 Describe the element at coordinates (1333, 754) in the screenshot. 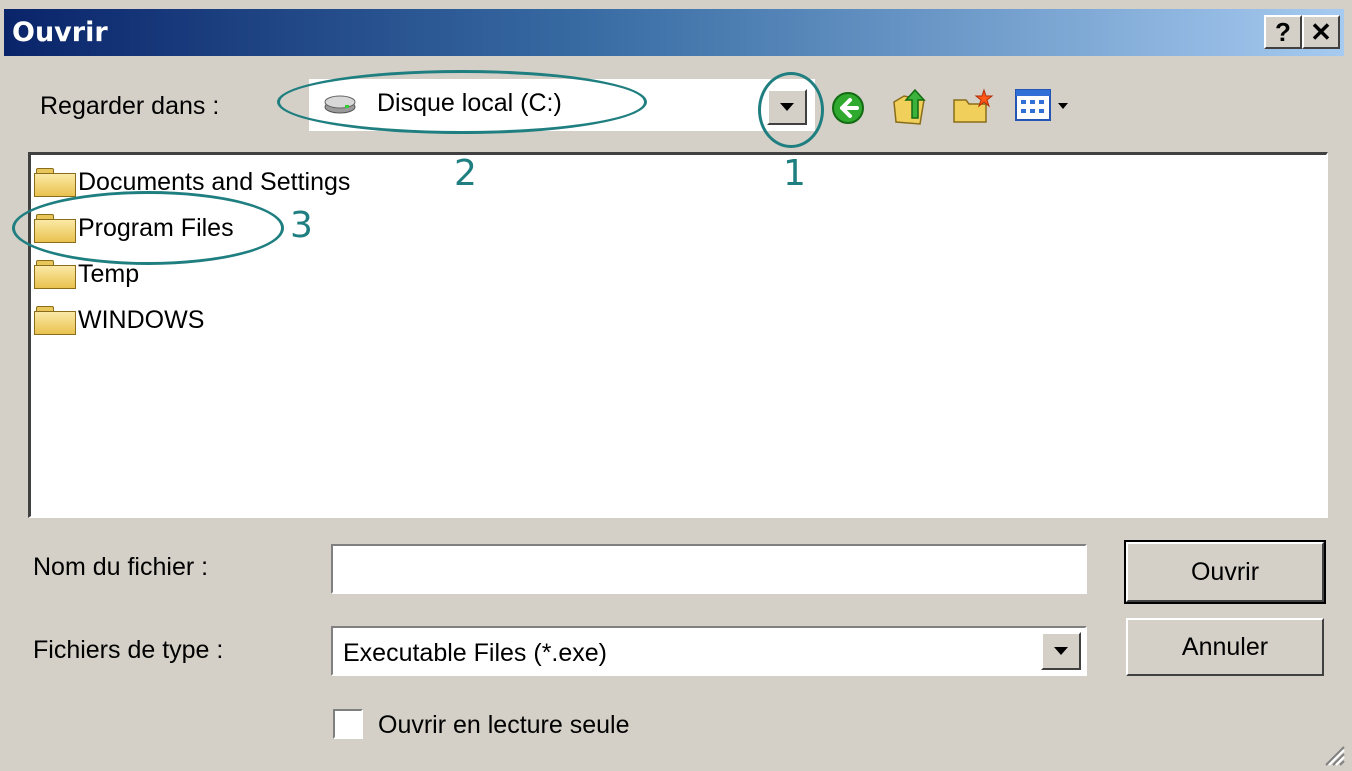

I see `resize-grip-icon` at that location.